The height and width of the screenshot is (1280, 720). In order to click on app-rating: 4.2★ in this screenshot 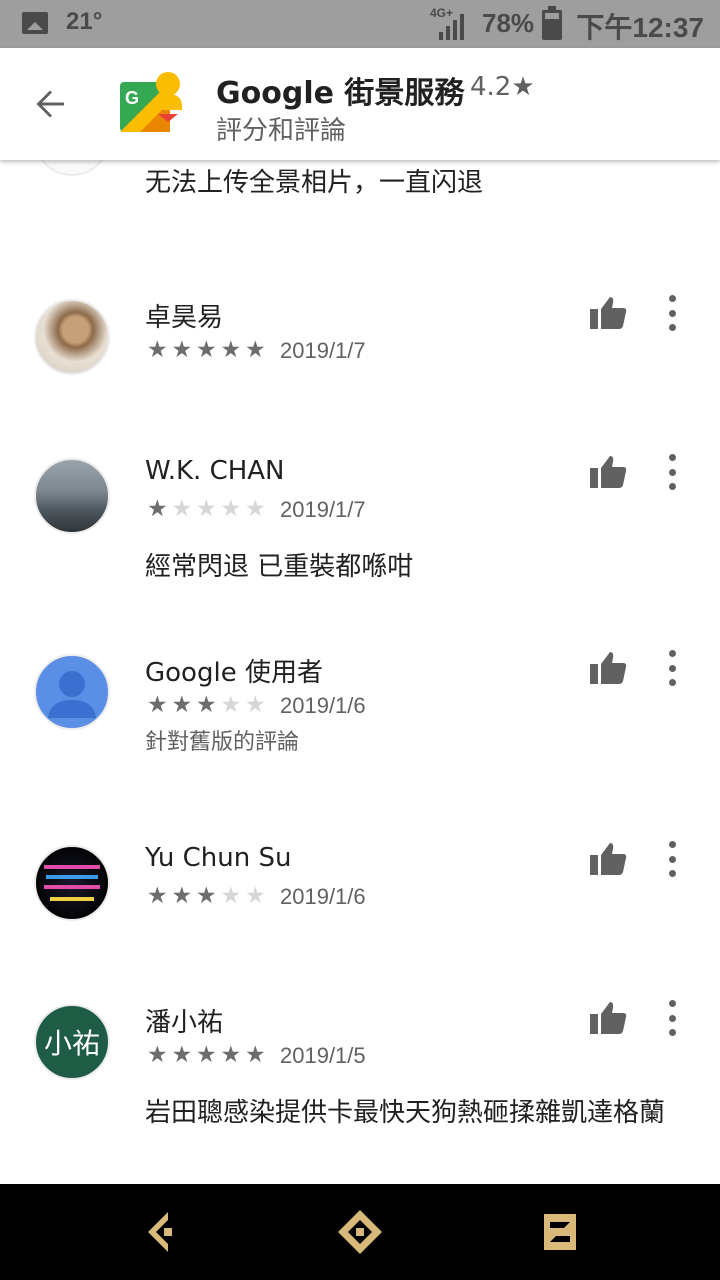, I will do `click(502, 87)`.